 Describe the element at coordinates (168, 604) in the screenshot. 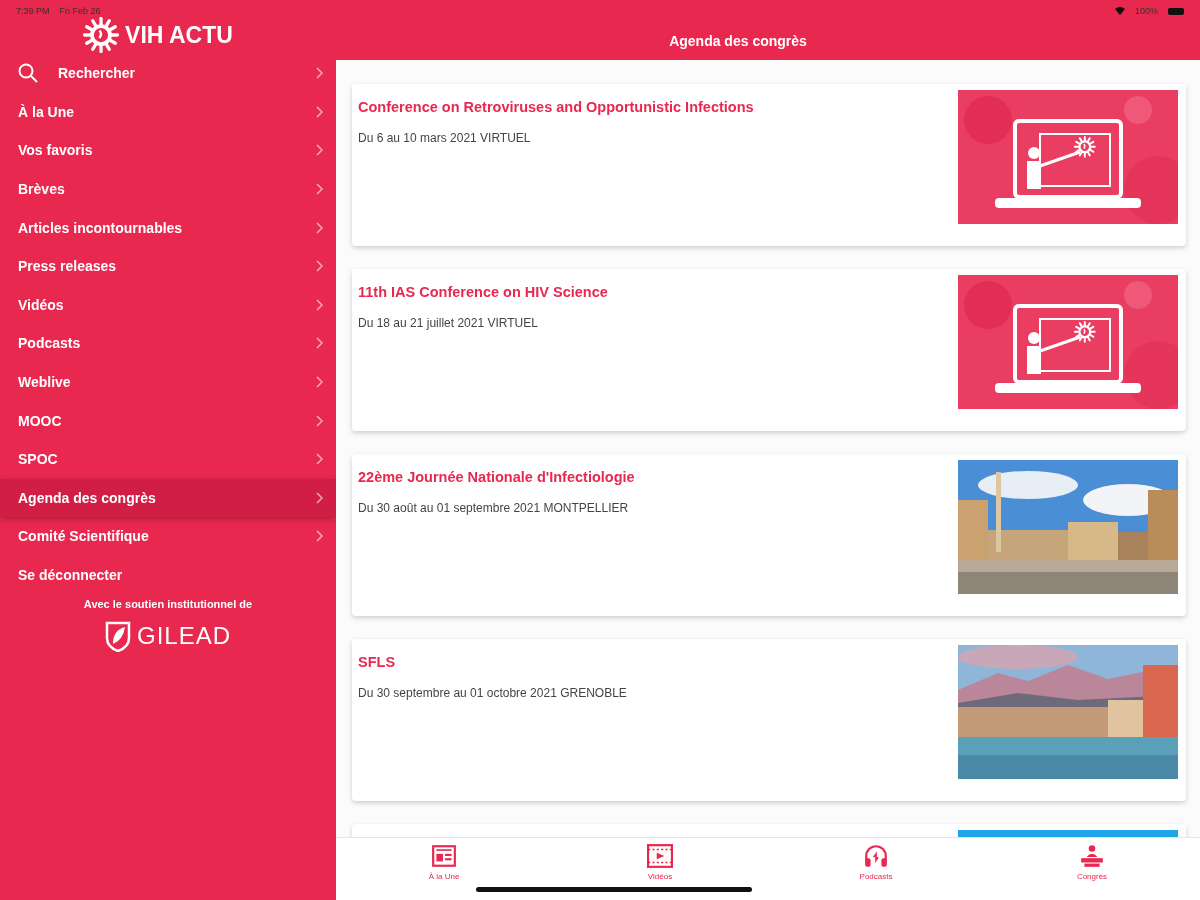

I see `sponsor-note: Avec le soutien institutionnel de` at that location.